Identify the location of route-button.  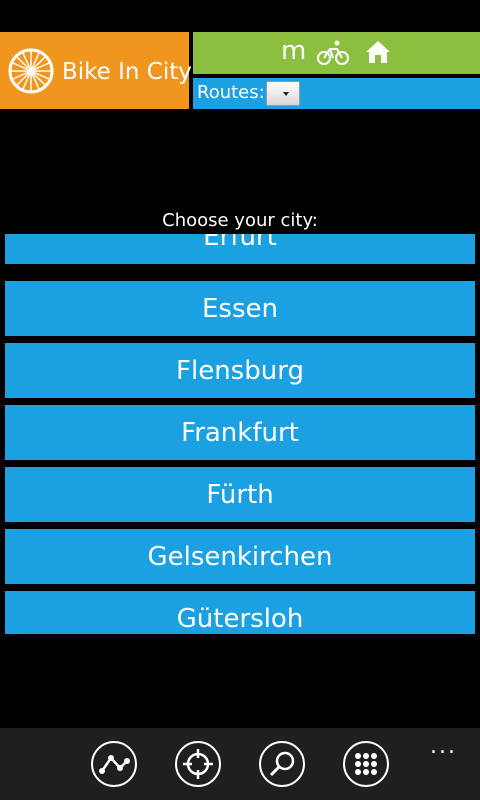
(114, 764).